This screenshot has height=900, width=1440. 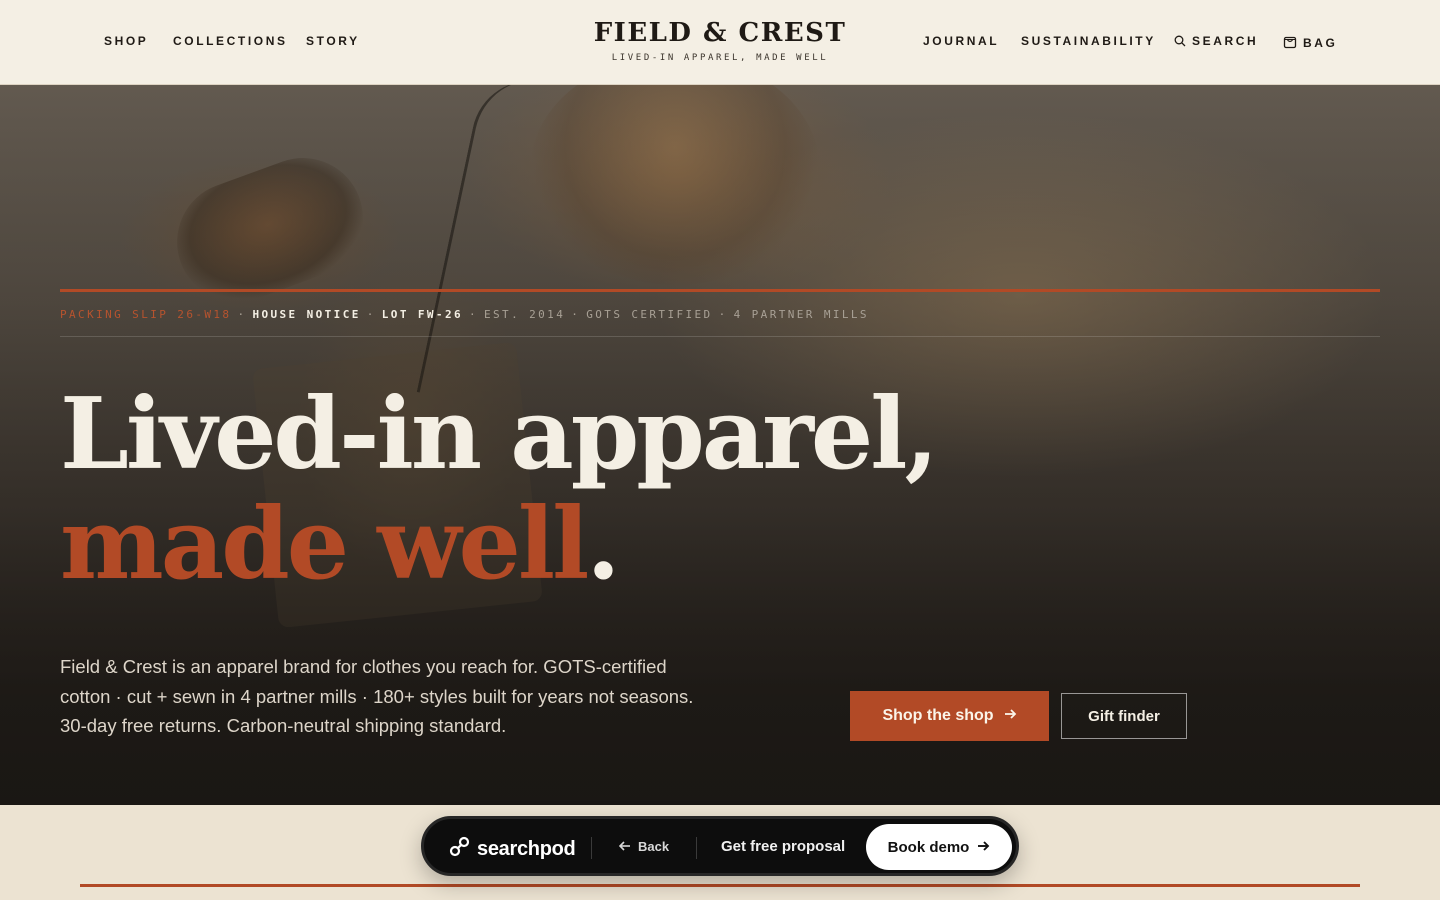 I want to click on searchpod-logo-icon, so click(x=460, y=849).